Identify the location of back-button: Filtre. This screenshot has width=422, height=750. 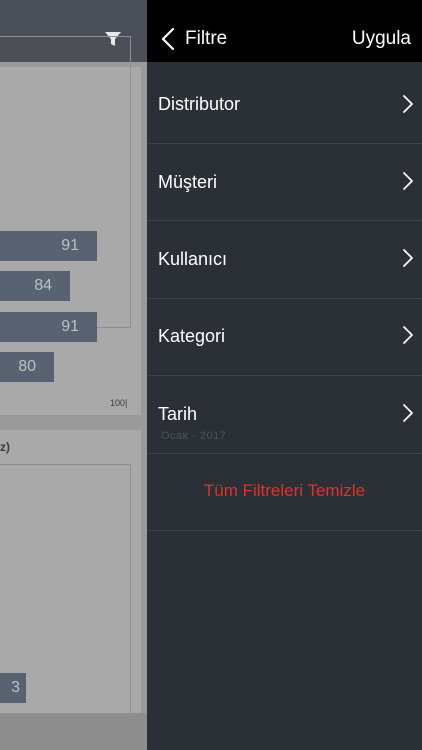
(194, 39).